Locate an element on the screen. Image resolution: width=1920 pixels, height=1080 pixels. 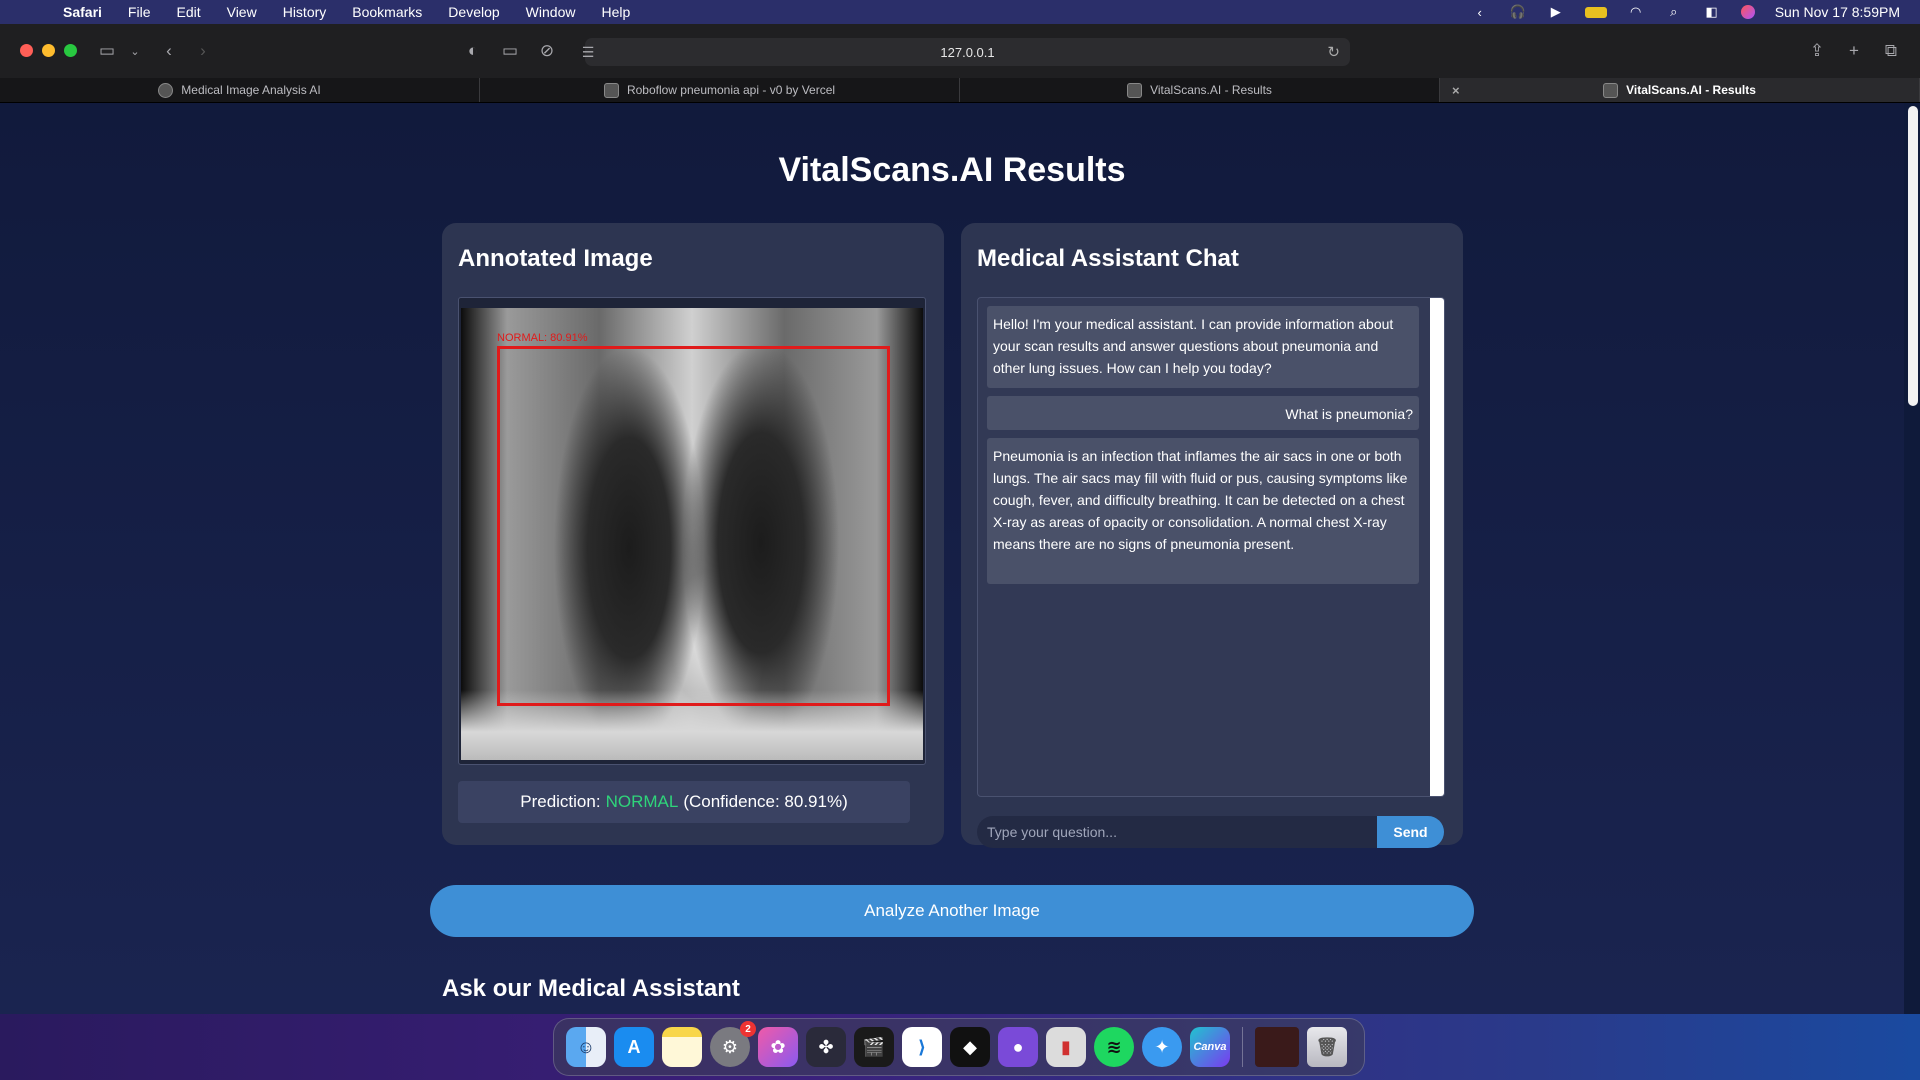
app-store-icon: A is located at coordinates (634, 1047).